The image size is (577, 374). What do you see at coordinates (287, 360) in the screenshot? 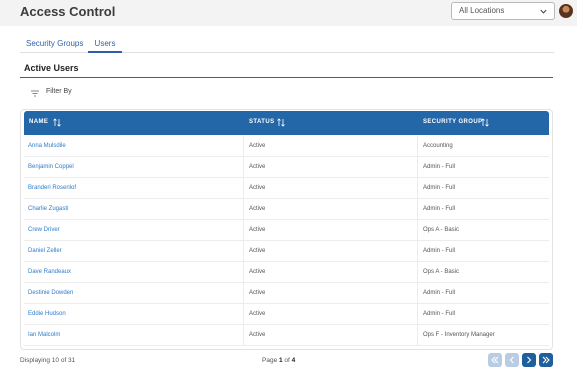
I see `page-of: of` at bounding box center [287, 360].